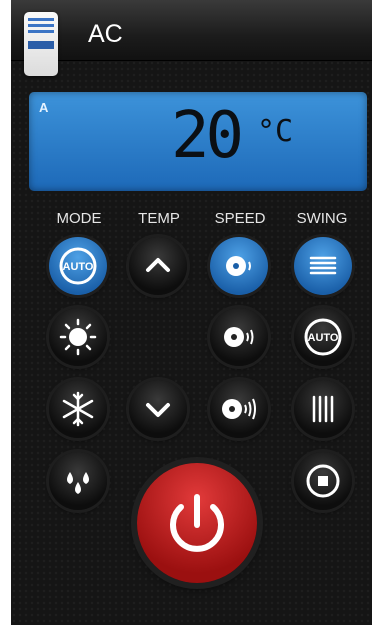 This screenshot has height=625, width=375. I want to click on temp-down-button, so click(158, 409).